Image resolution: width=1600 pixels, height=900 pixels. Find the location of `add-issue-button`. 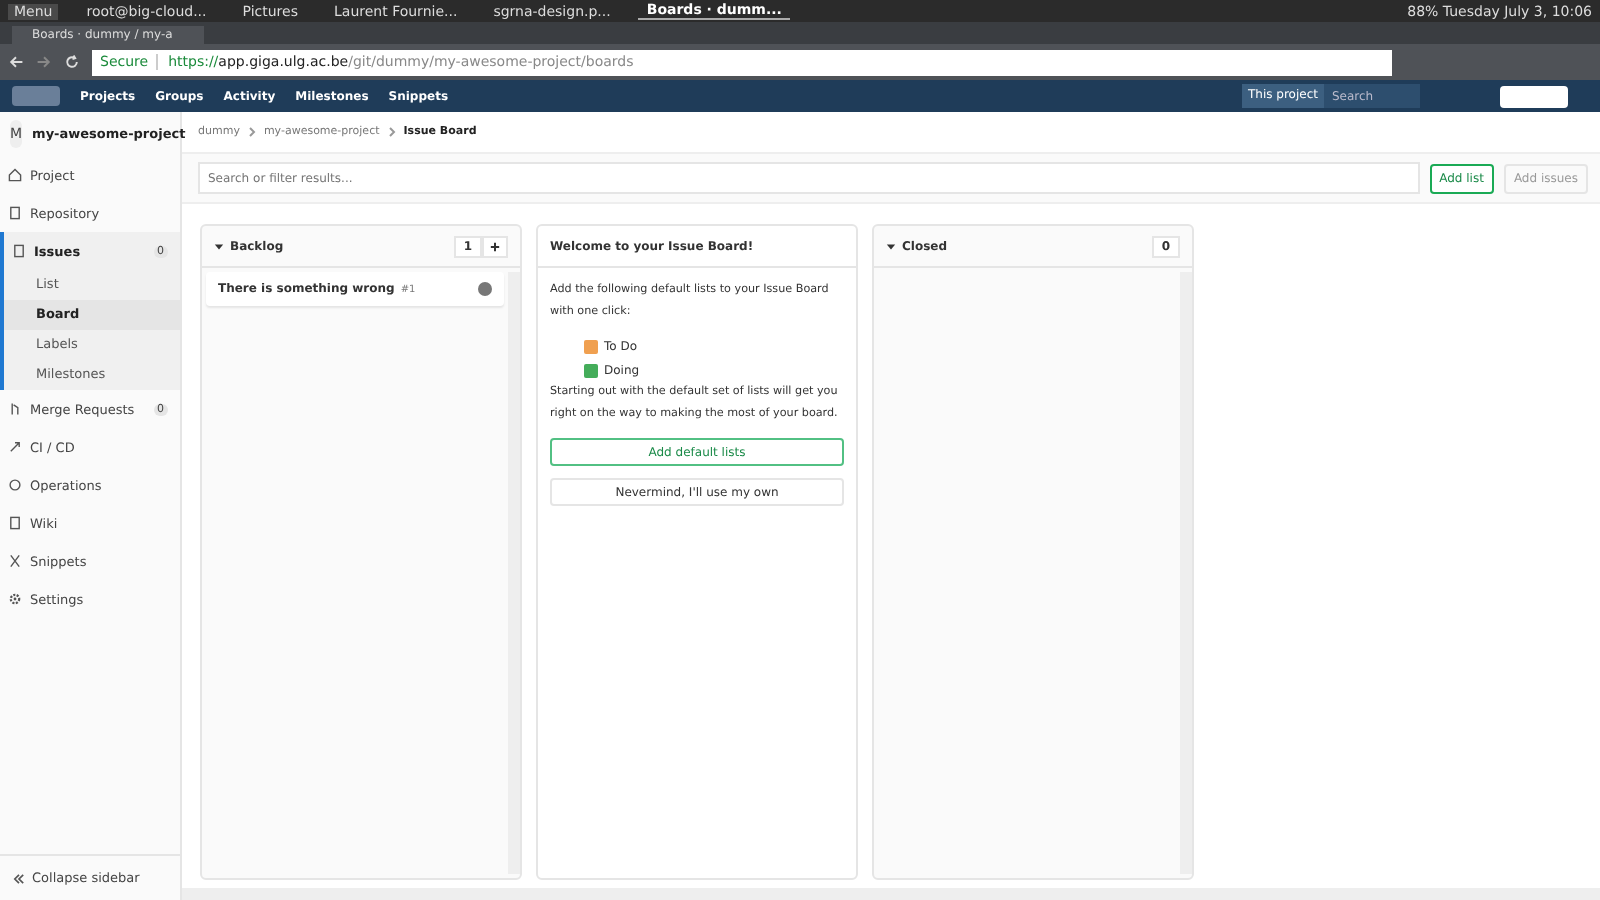

add-issue-button is located at coordinates (495, 246).